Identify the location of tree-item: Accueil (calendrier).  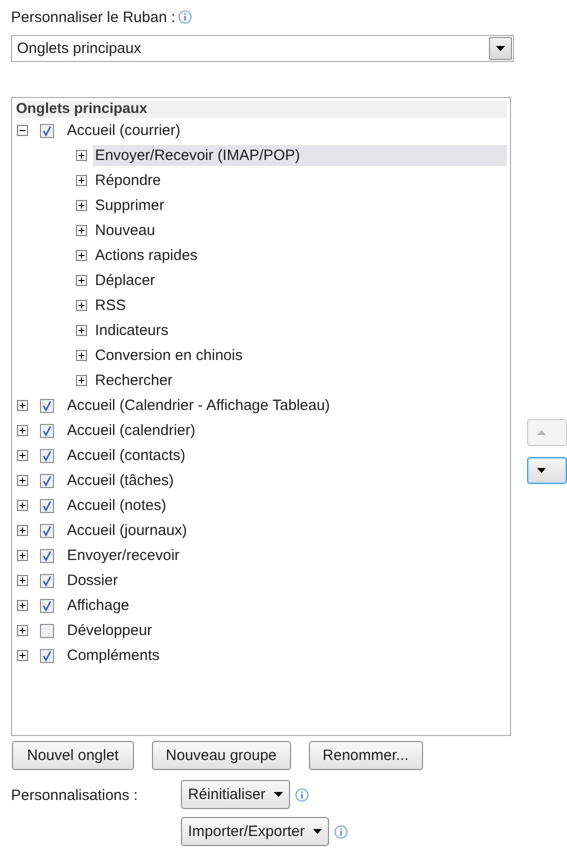
(131, 430).